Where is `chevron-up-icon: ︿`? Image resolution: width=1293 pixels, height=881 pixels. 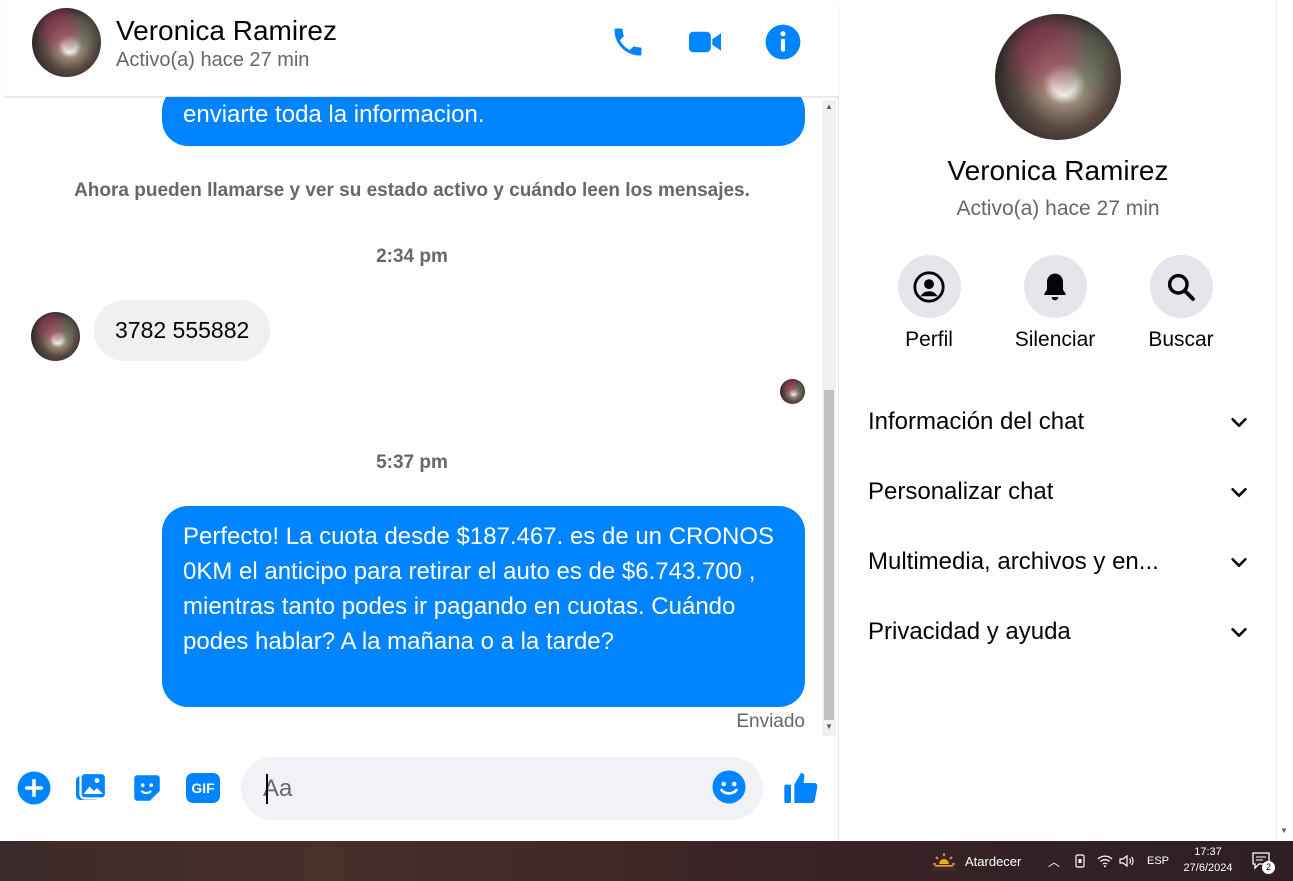 chevron-up-icon: ︿ is located at coordinates (1054, 861).